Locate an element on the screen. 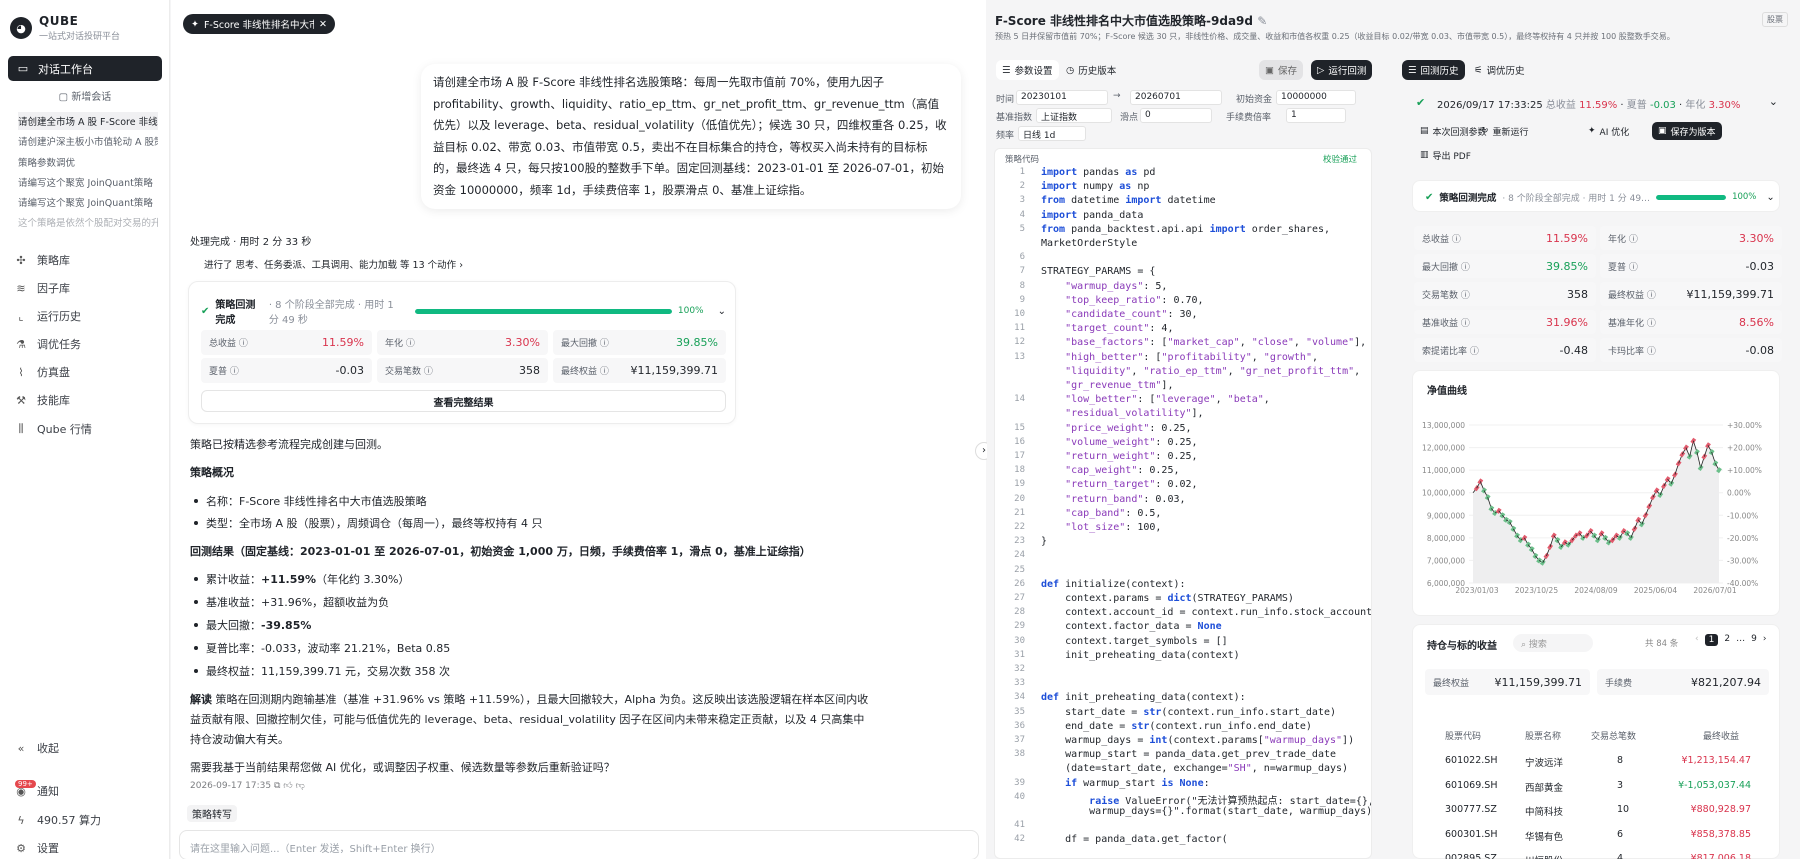  tab-params: ☰ 参数设置 is located at coordinates (1027, 70).